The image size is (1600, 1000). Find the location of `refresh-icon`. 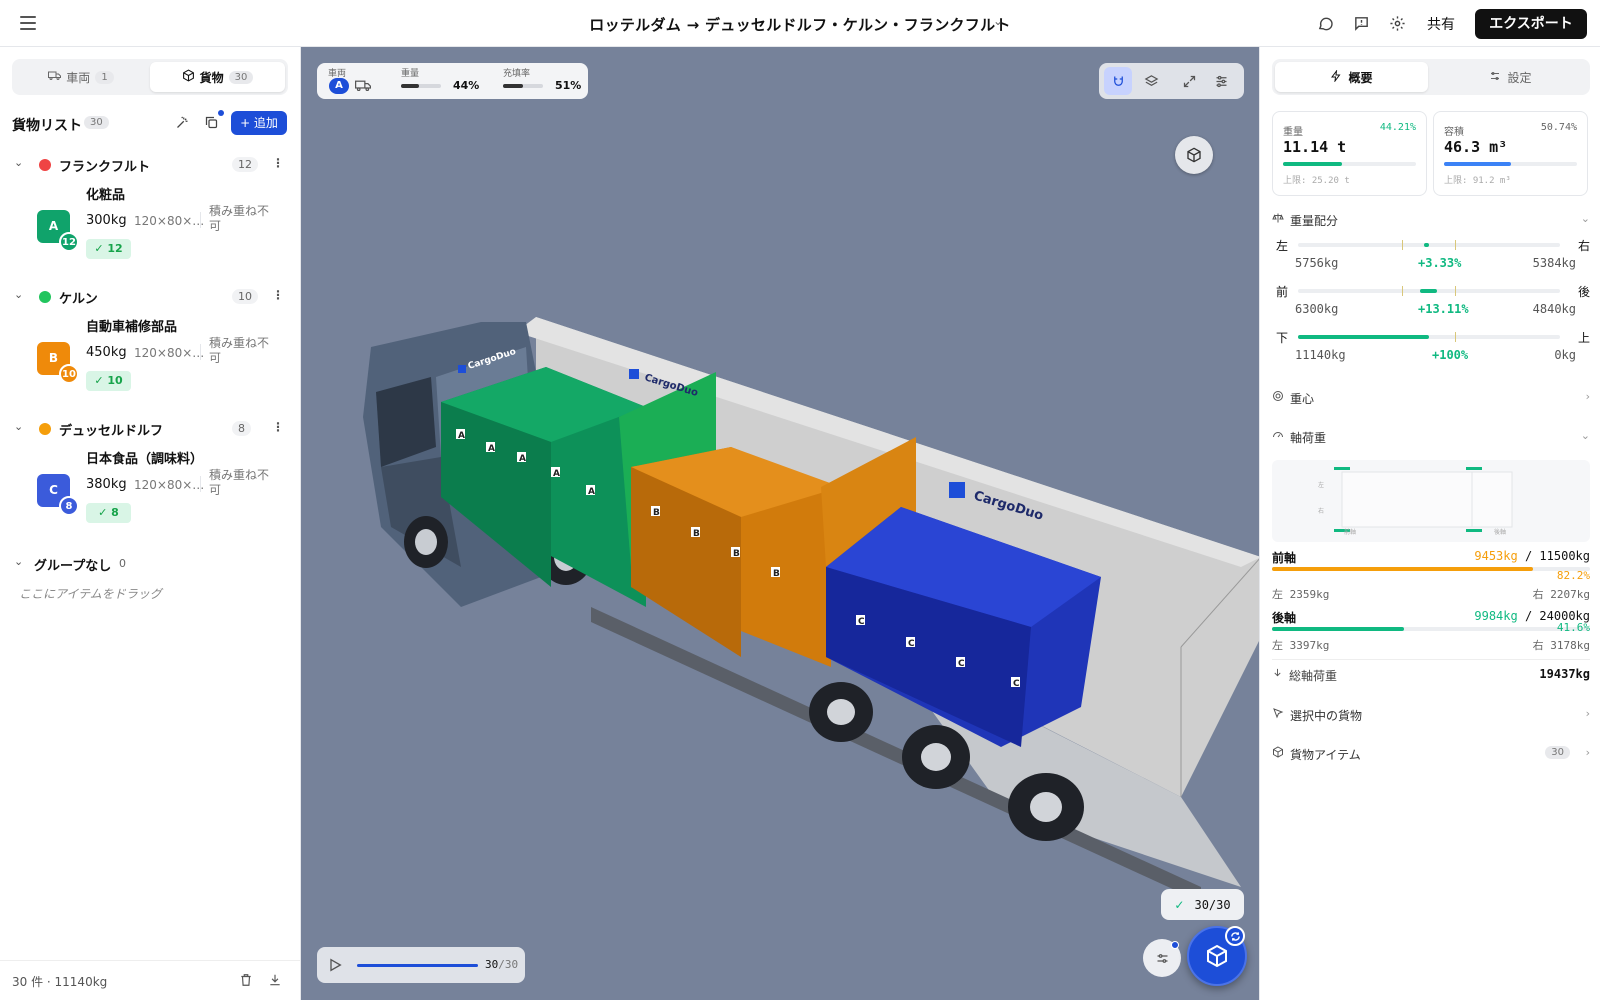

refresh-icon is located at coordinates (1235, 936).